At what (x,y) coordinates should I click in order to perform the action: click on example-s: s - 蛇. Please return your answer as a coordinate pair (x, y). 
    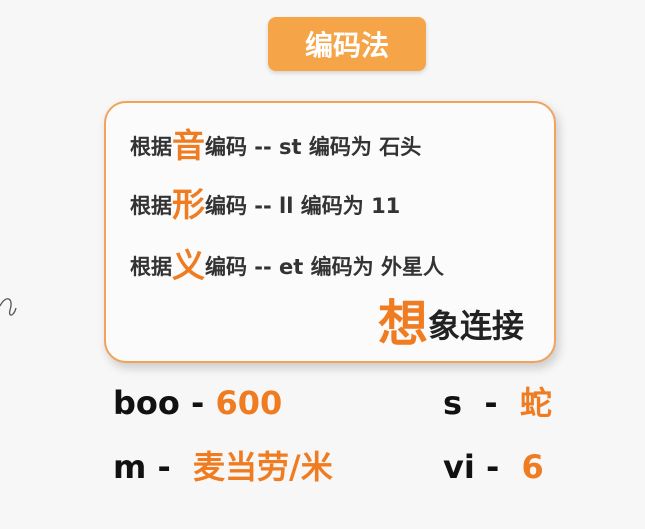
    Looking at the image, I should click on (497, 403).